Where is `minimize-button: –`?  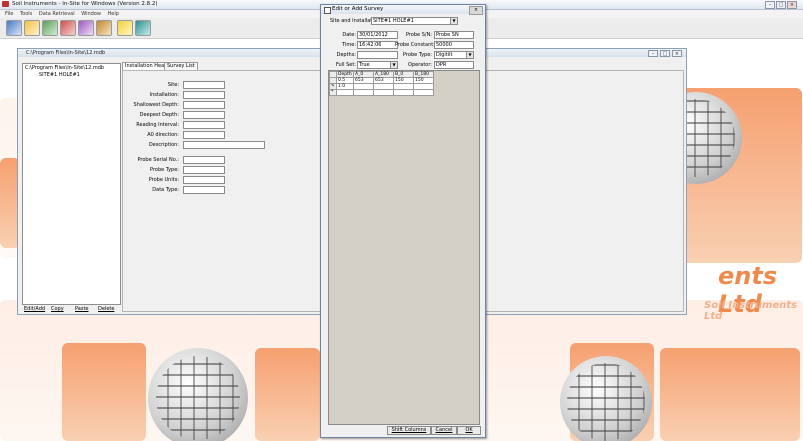 minimize-button: – is located at coordinates (770, 5).